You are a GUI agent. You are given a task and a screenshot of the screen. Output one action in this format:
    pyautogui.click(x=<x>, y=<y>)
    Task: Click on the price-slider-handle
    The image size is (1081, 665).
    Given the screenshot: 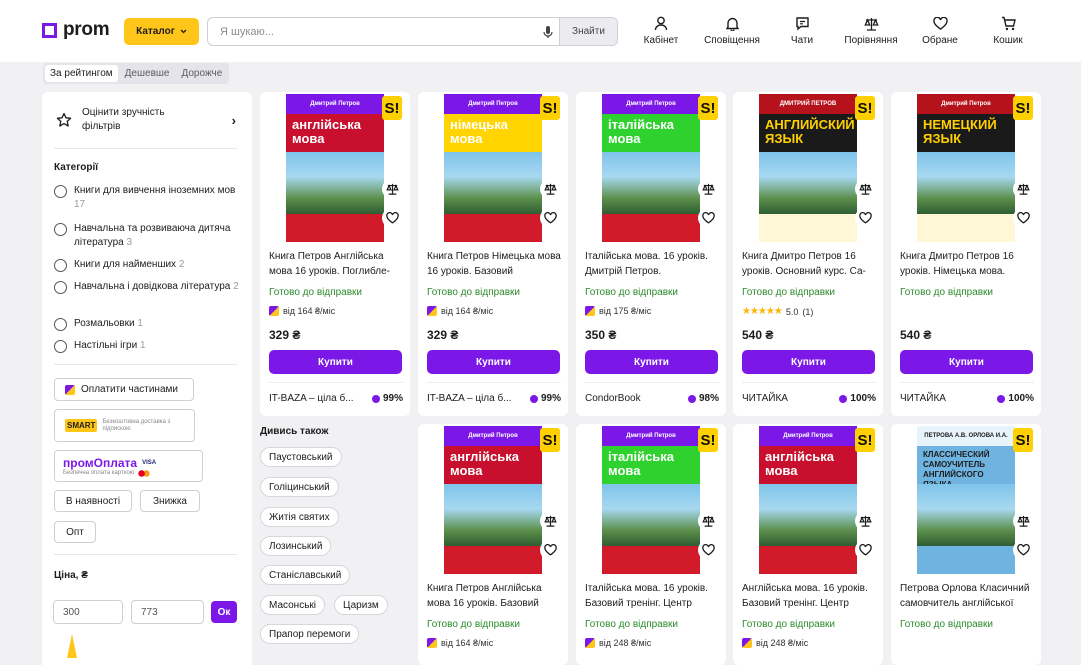 What is the action you would take?
    pyautogui.click(x=72, y=646)
    